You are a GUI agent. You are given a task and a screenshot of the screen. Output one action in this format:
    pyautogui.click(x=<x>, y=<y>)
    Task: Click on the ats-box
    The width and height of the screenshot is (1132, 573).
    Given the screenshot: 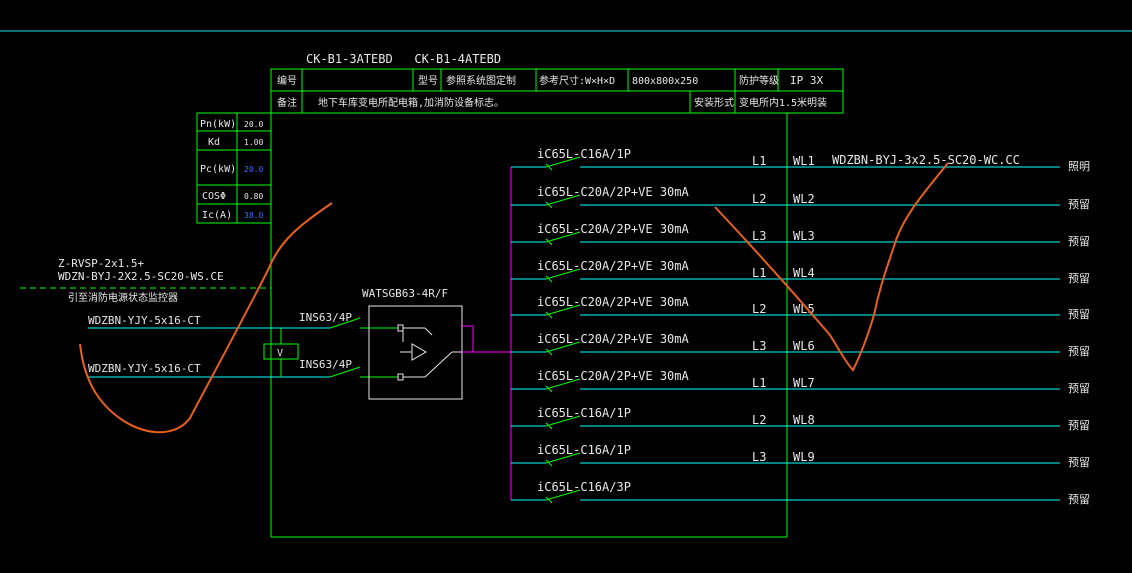 What is the action you would take?
    pyautogui.click(x=415, y=352)
    